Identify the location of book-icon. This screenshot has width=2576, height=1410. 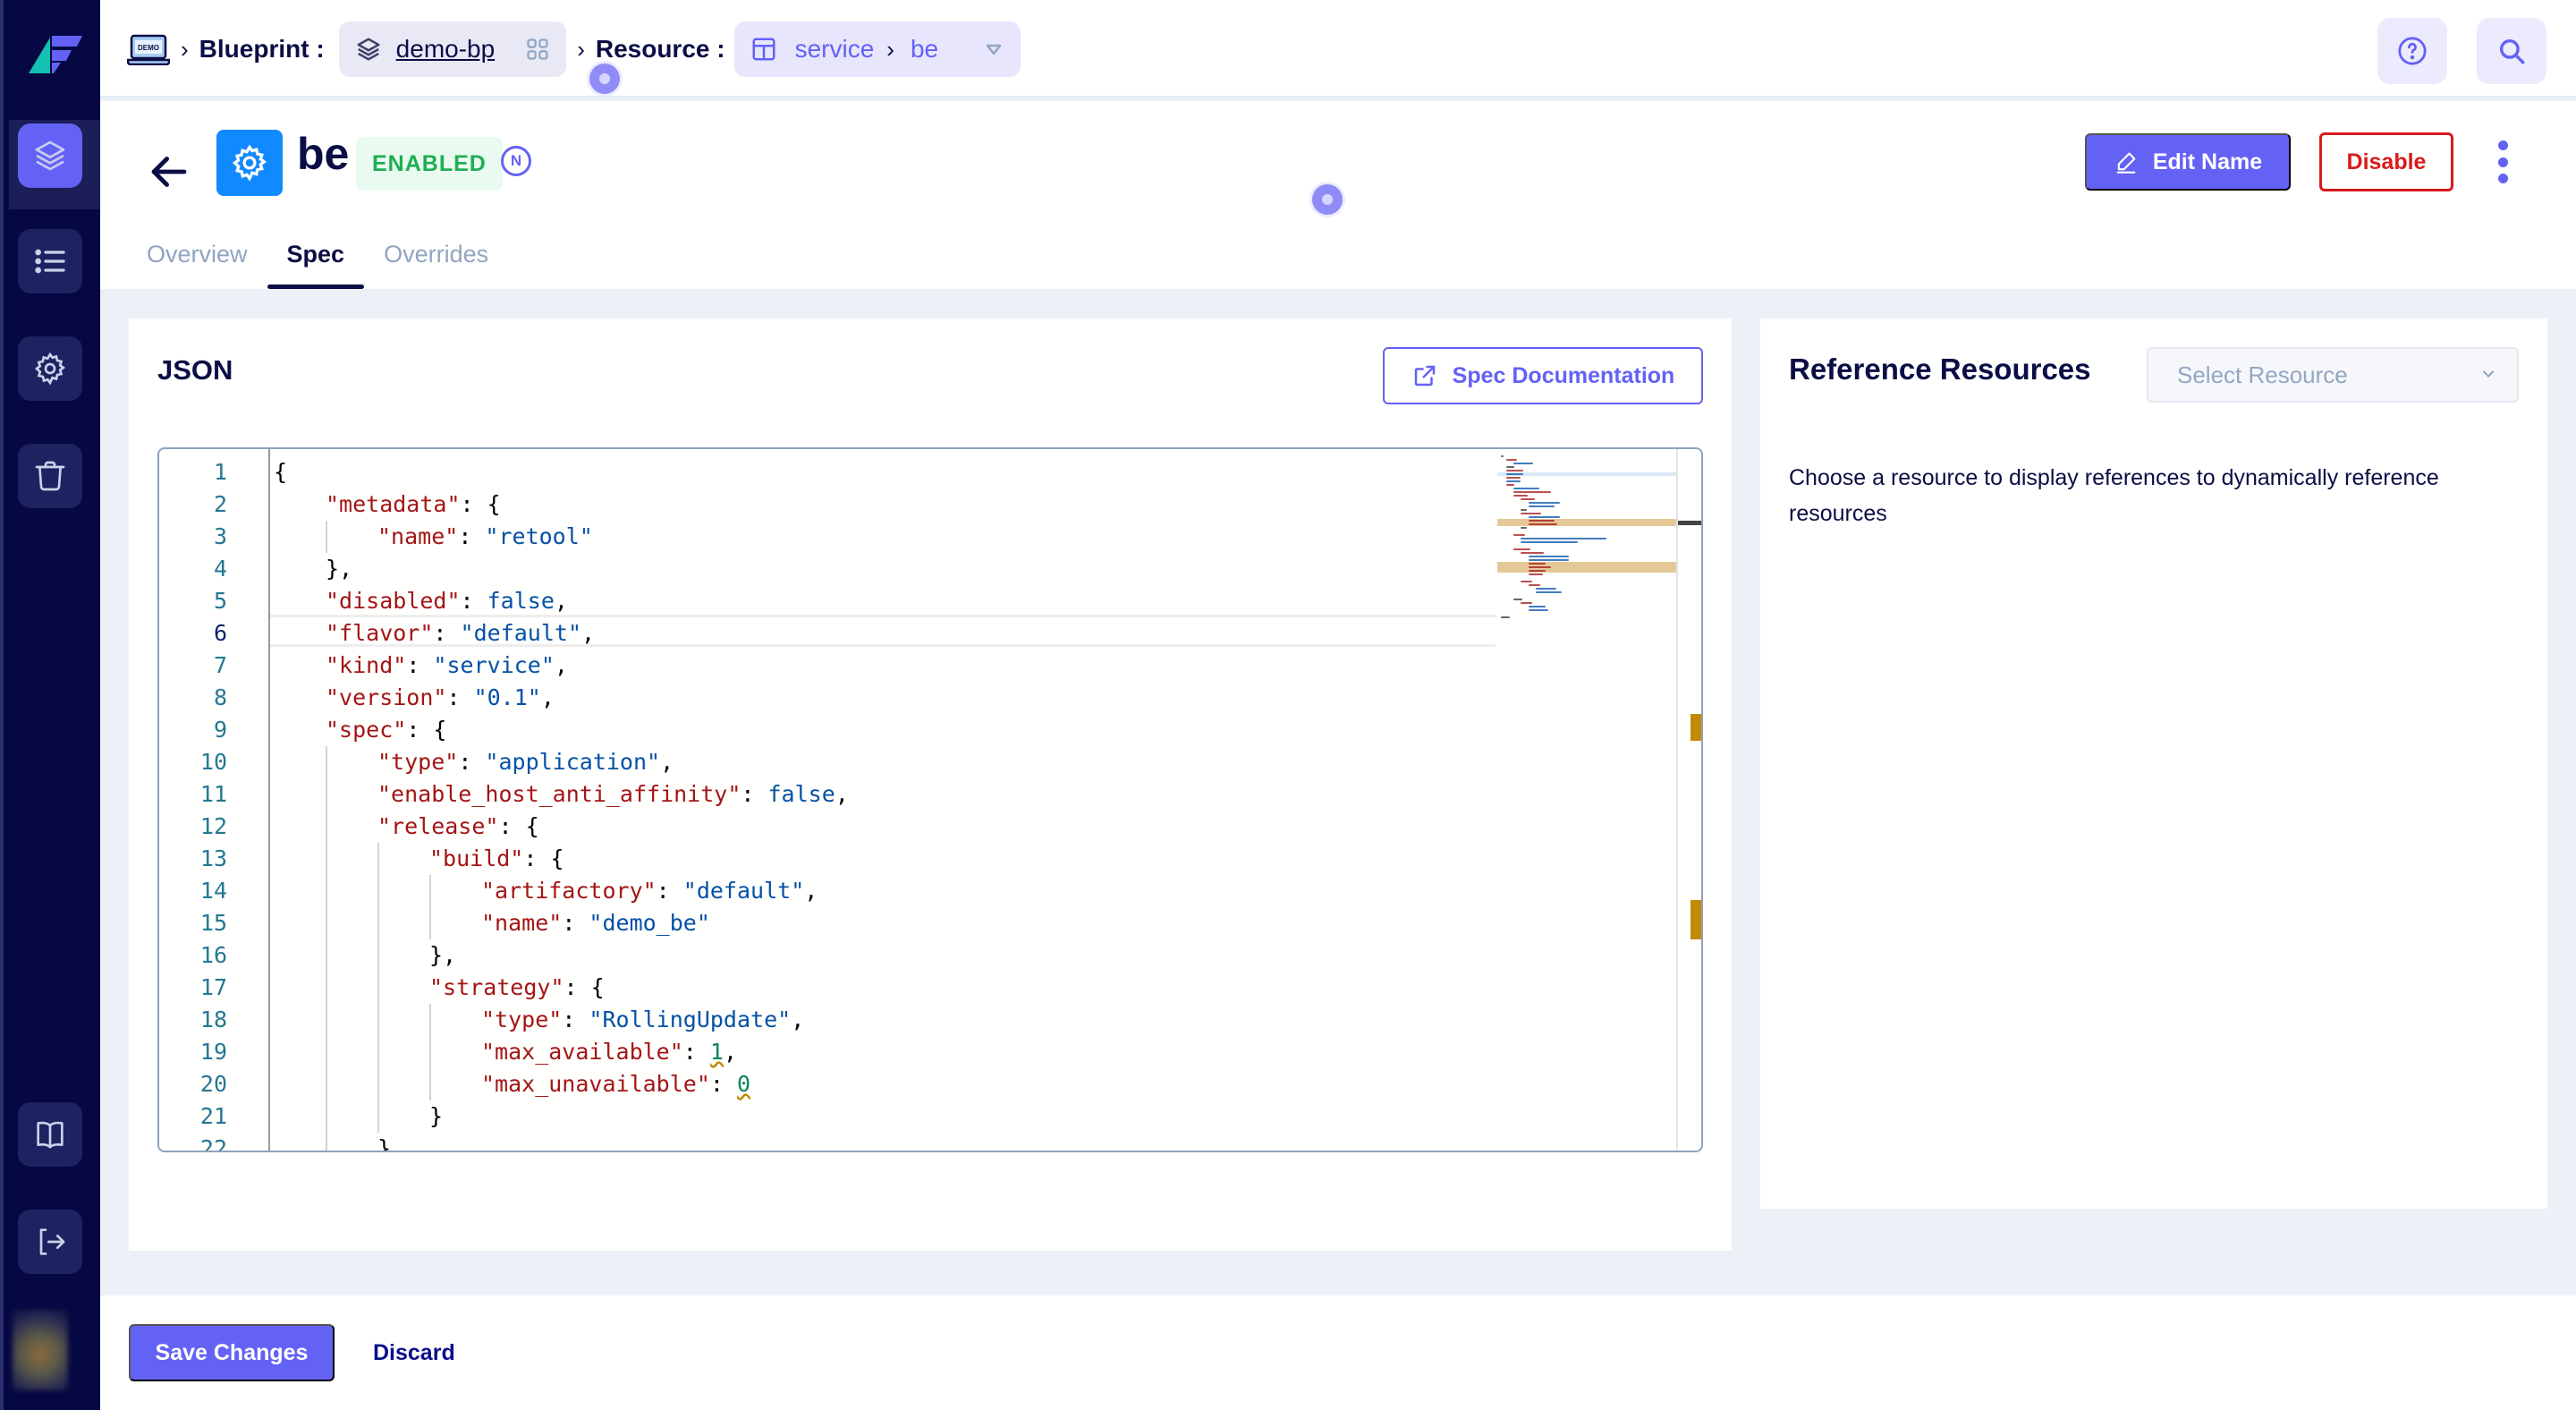
(50, 1135).